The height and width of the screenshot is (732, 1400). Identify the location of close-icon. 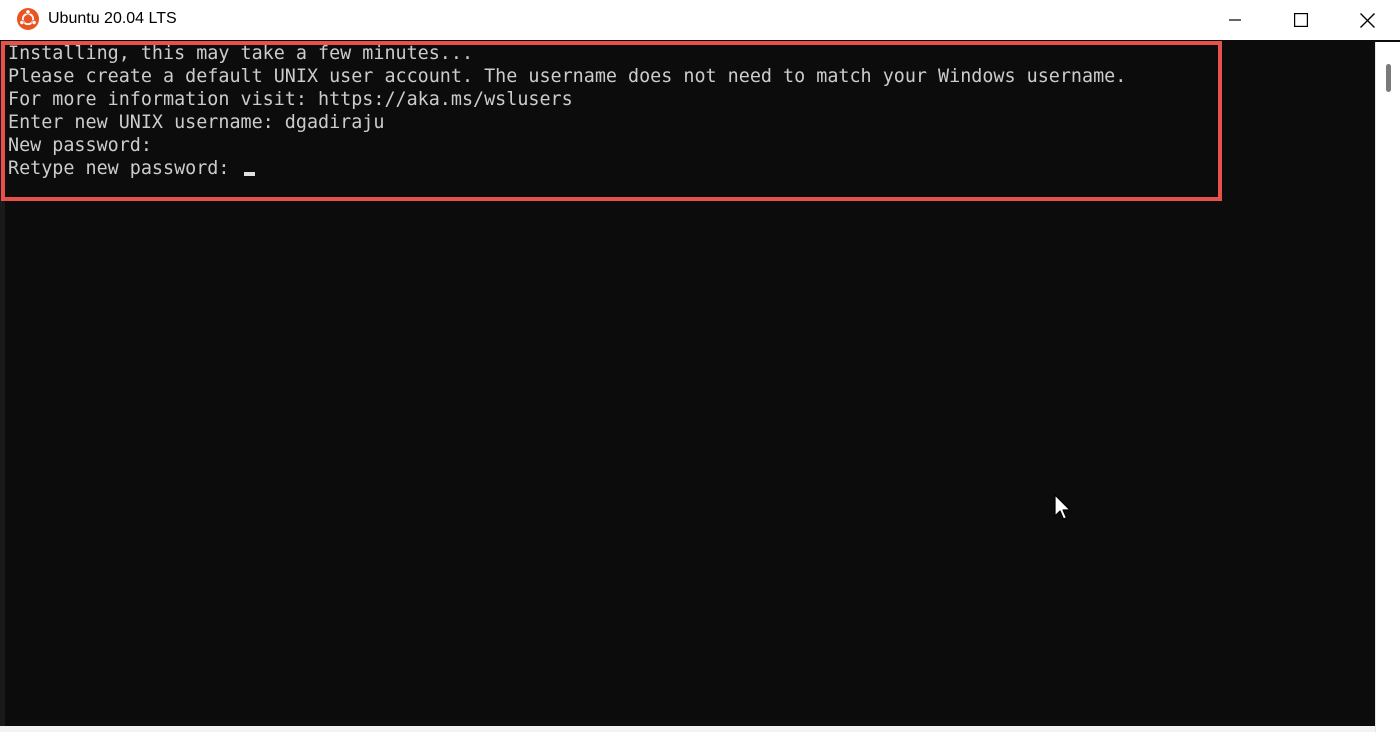
(1367, 20).